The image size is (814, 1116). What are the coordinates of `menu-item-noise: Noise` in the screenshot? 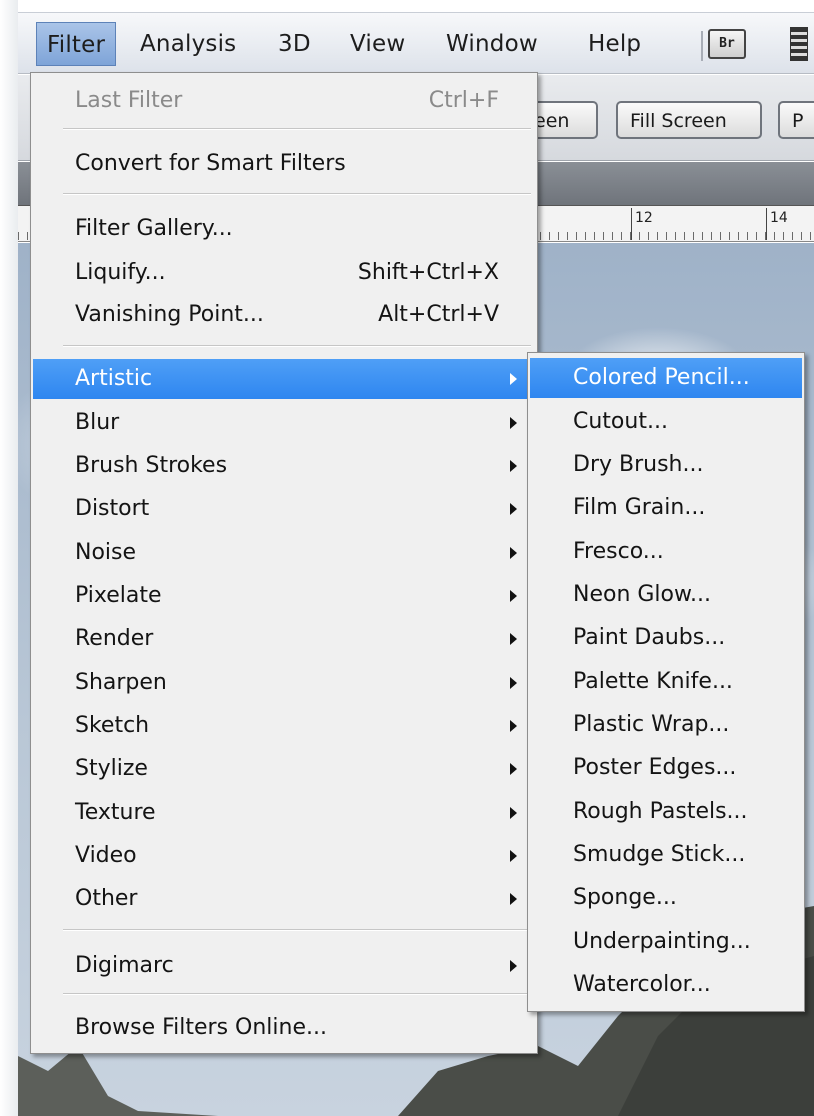 It's located at (284, 553).